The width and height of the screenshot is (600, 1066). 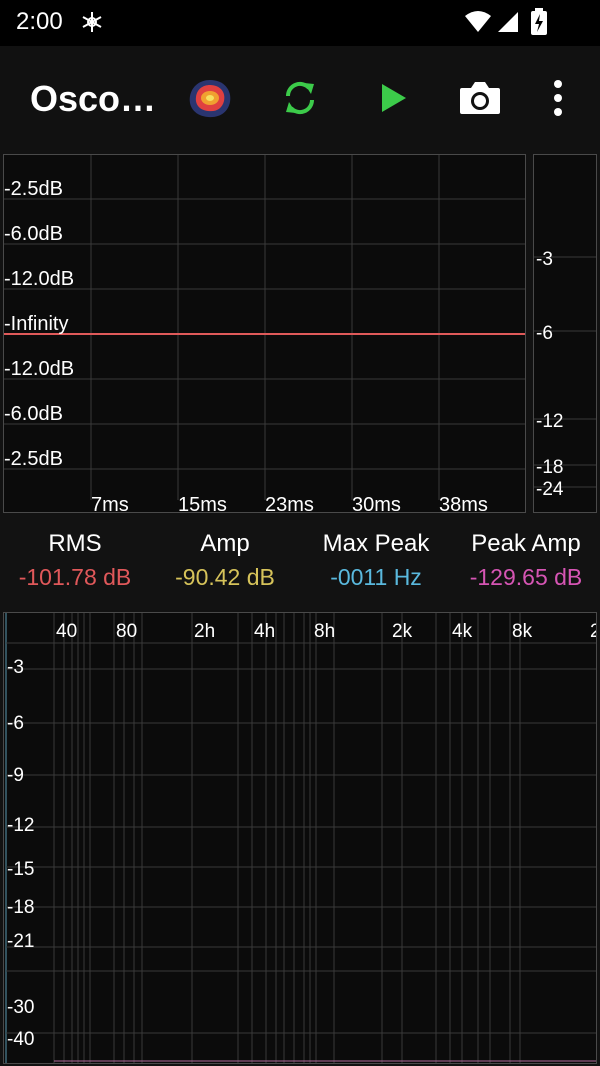 What do you see at coordinates (39, 21) in the screenshot?
I see `status-time: 2:00` at bounding box center [39, 21].